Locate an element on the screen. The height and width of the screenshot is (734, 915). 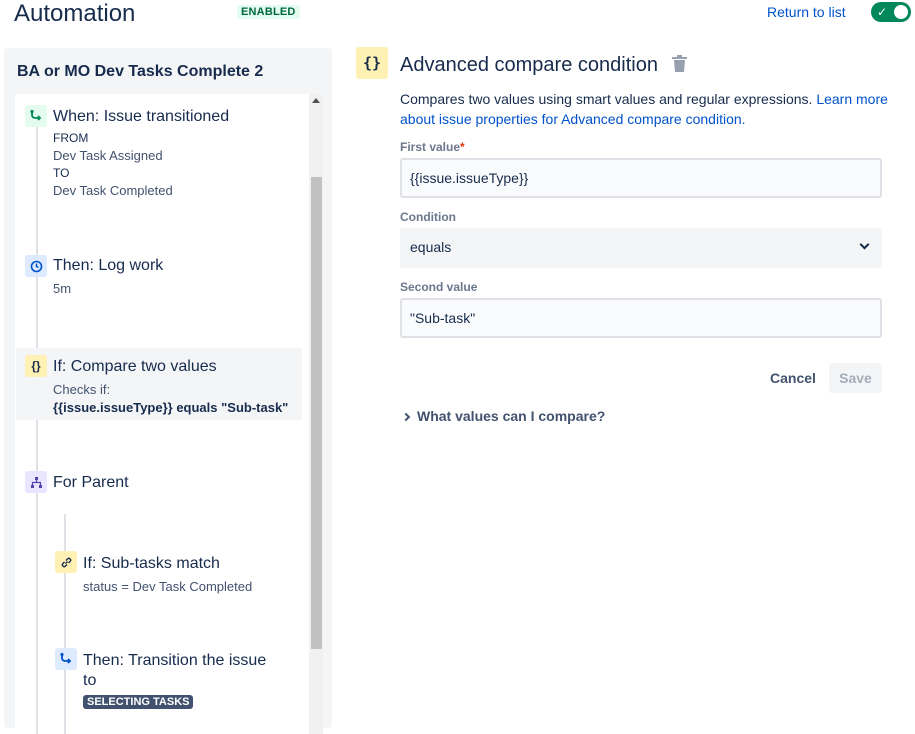
expander-label: What values can I compare? is located at coordinates (511, 416).